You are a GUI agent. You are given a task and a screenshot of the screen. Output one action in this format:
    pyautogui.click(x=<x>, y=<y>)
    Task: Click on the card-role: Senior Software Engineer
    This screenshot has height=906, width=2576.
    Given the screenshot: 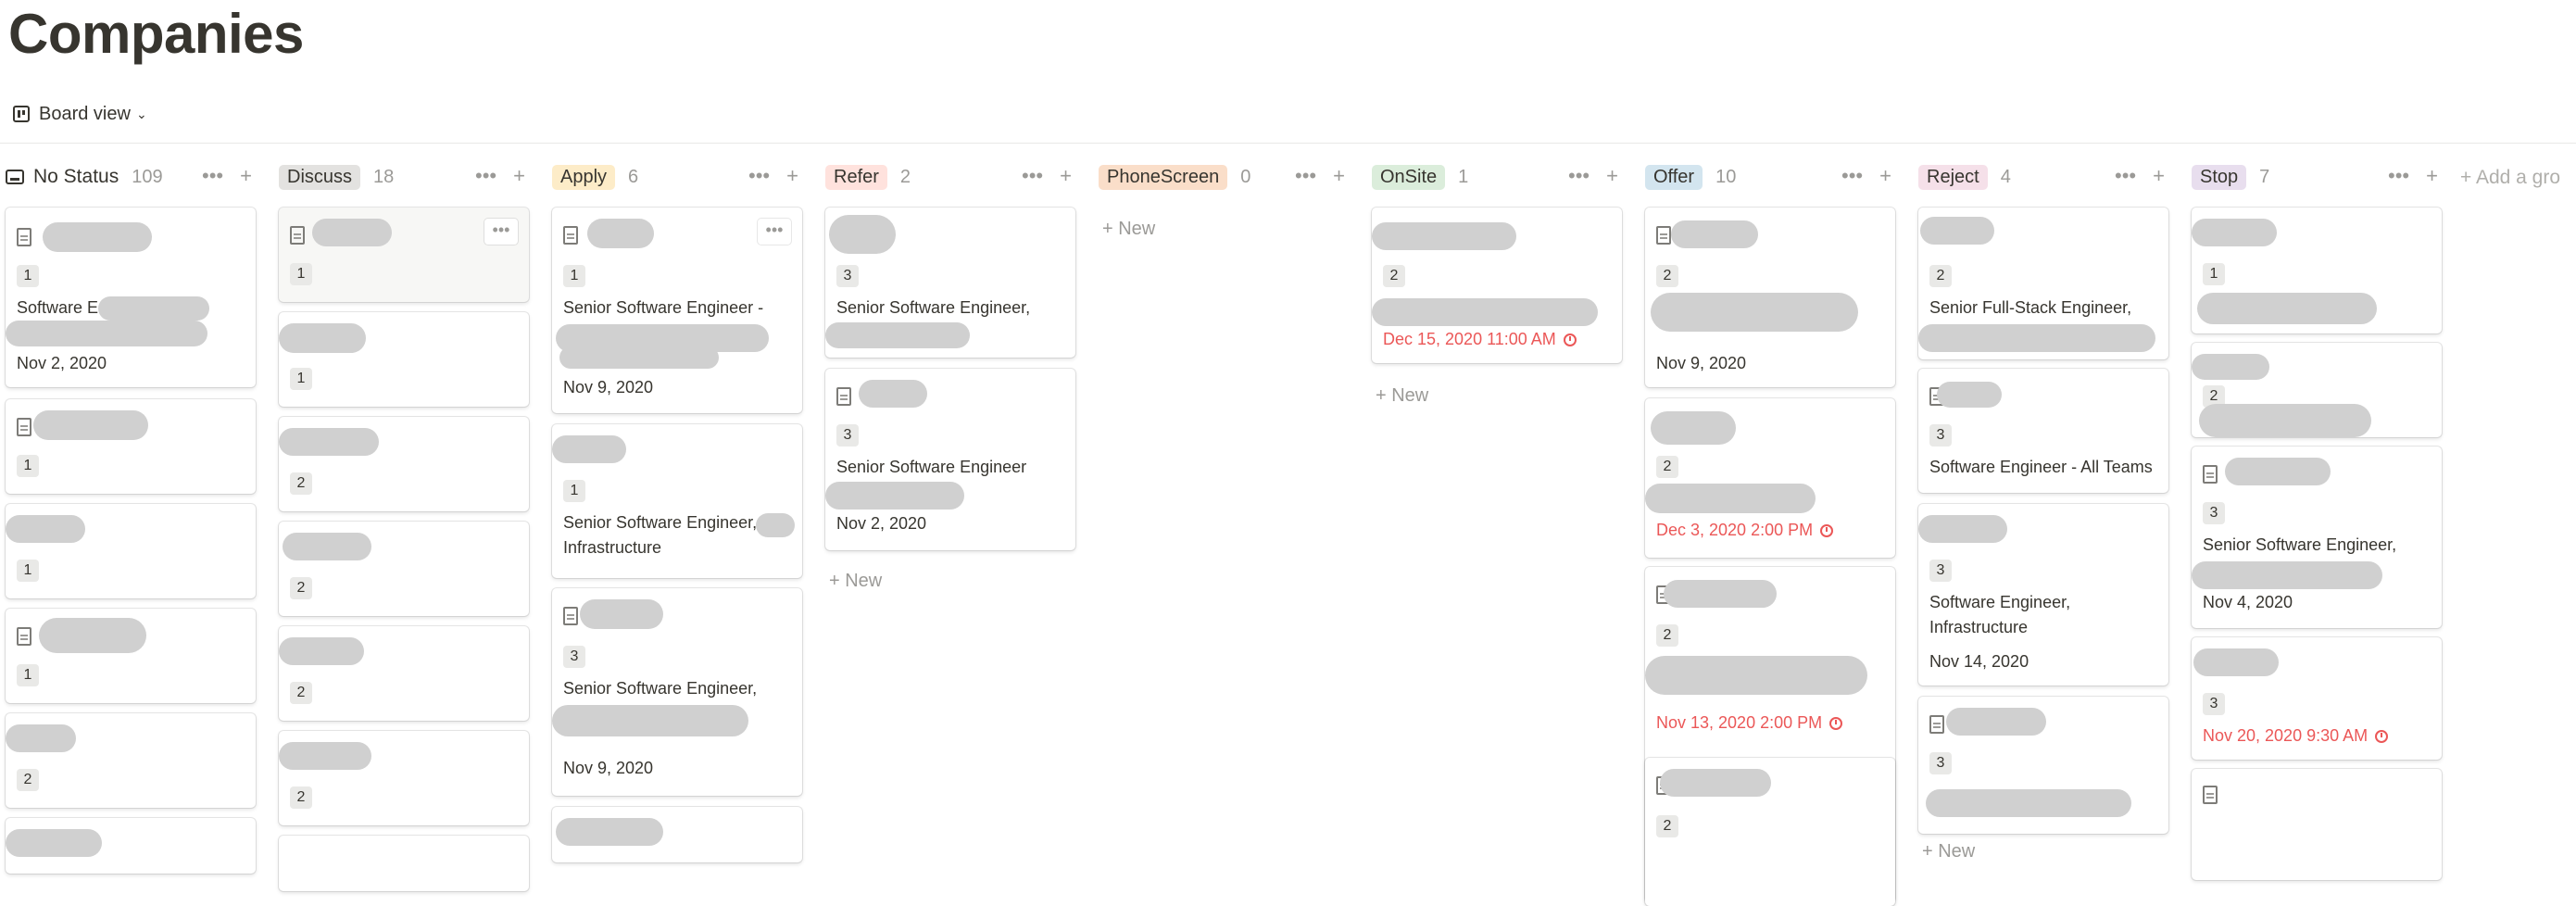 What is the action you would take?
    pyautogui.click(x=931, y=467)
    